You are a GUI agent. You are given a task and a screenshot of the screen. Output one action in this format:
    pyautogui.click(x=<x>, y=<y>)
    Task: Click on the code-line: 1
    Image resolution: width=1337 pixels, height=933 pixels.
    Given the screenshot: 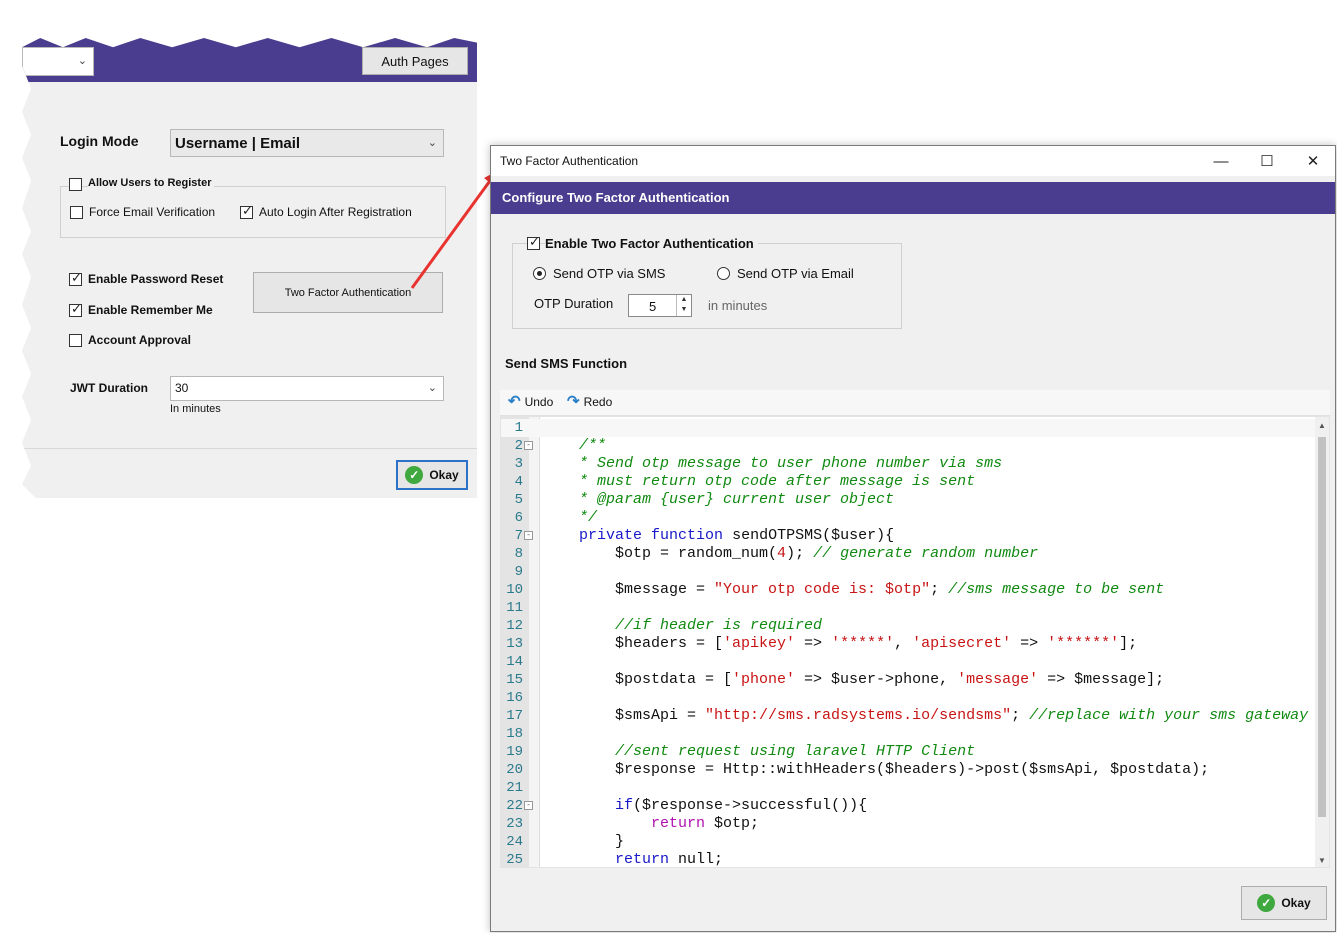 What is the action you would take?
    pyautogui.click(x=909, y=428)
    